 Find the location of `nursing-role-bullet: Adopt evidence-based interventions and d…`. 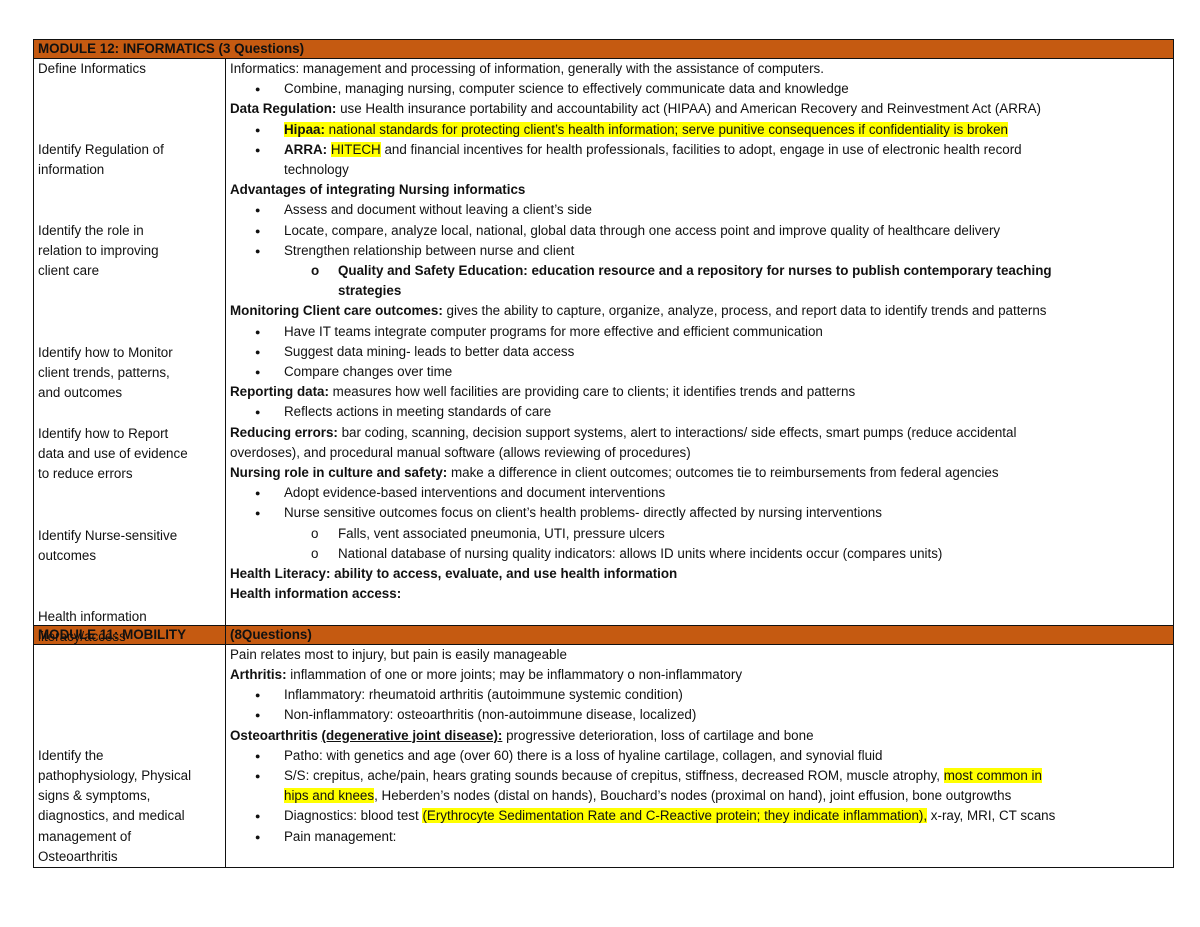

nursing-role-bullet: Adopt evidence-based interventions and d… is located at coordinates (699, 493).